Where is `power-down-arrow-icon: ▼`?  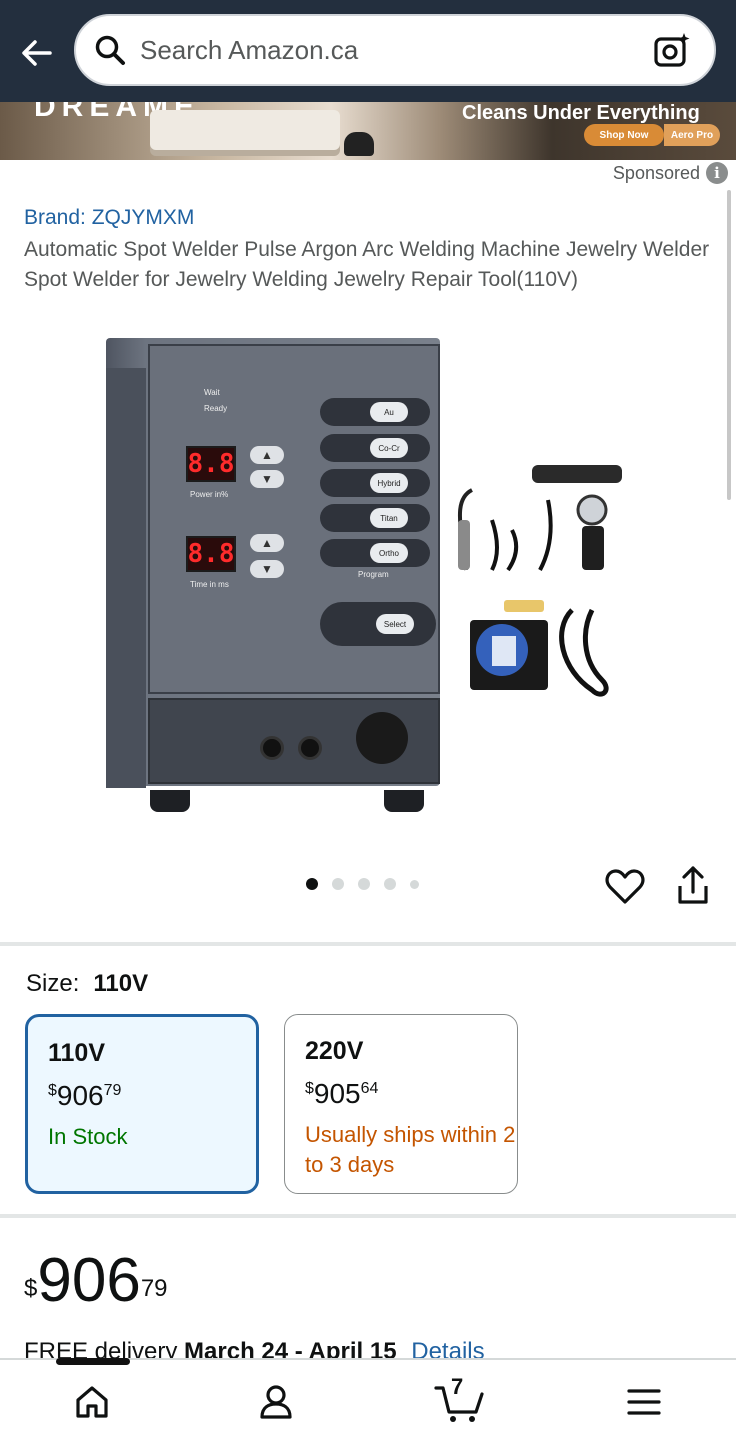
power-down-arrow-icon: ▼ is located at coordinates (267, 479).